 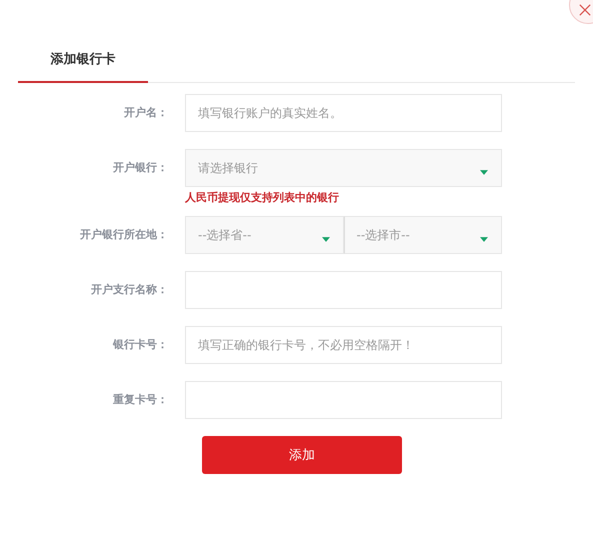 What do you see at coordinates (83, 64) in the screenshot?
I see `tab: 添加银行卡` at bounding box center [83, 64].